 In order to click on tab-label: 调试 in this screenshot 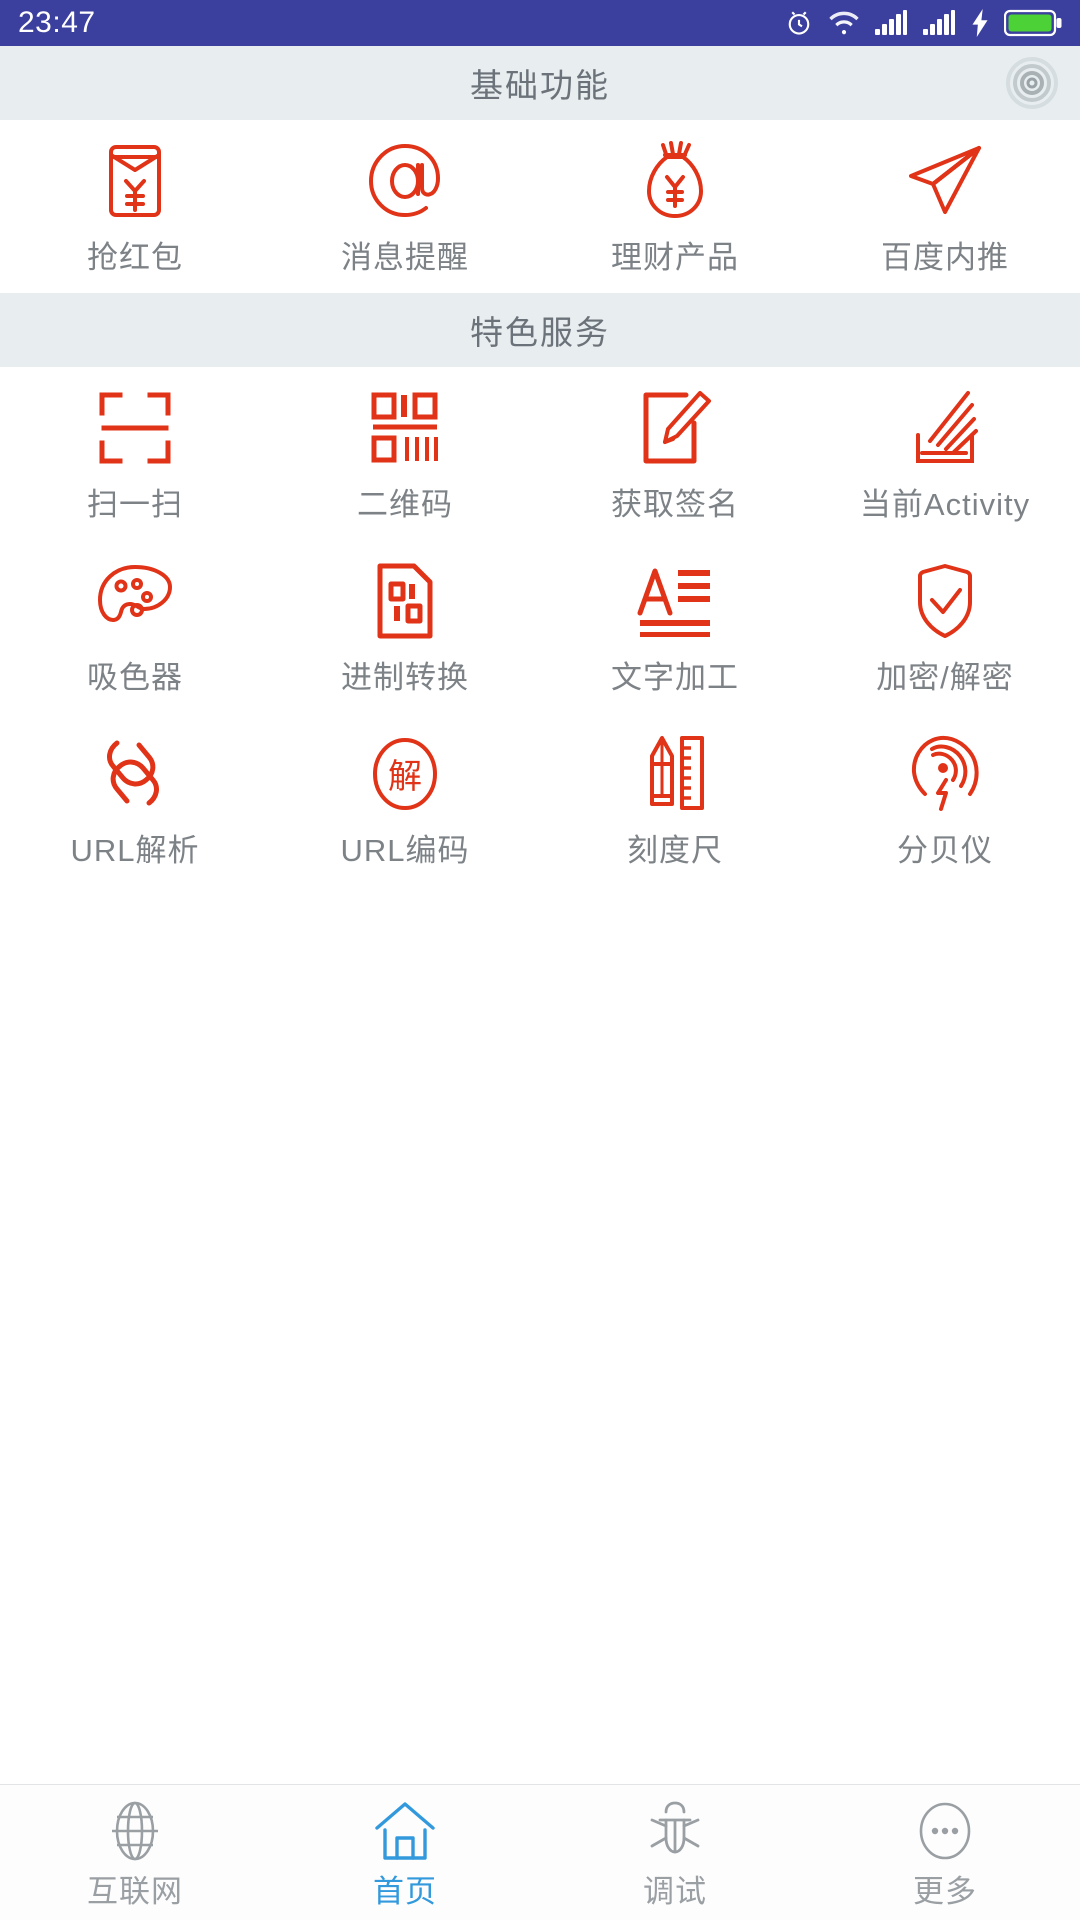, I will do `click(675, 1891)`.